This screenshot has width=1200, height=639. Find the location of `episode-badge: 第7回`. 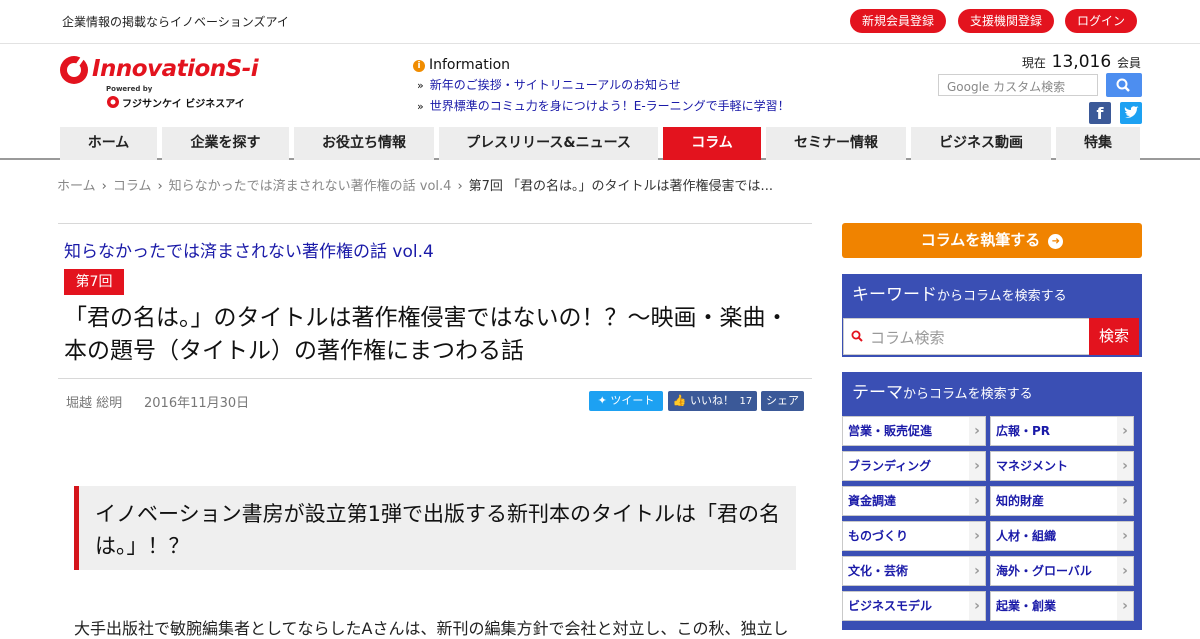

episode-badge: 第7回 is located at coordinates (94, 282).